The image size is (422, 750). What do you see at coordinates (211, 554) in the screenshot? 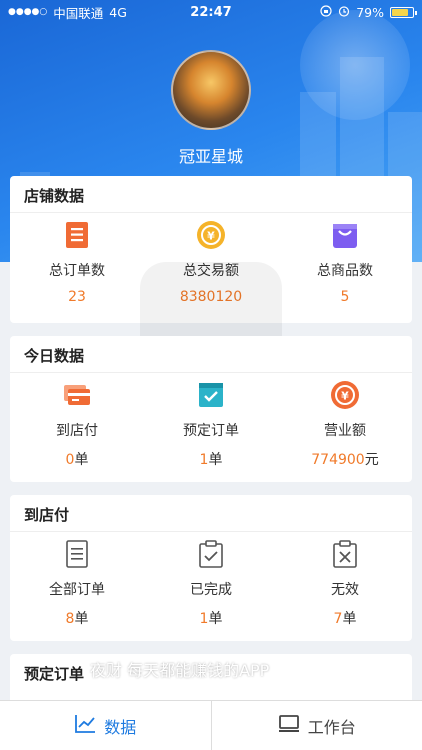
I see `clipboard-check-icon` at bounding box center [211, 554].